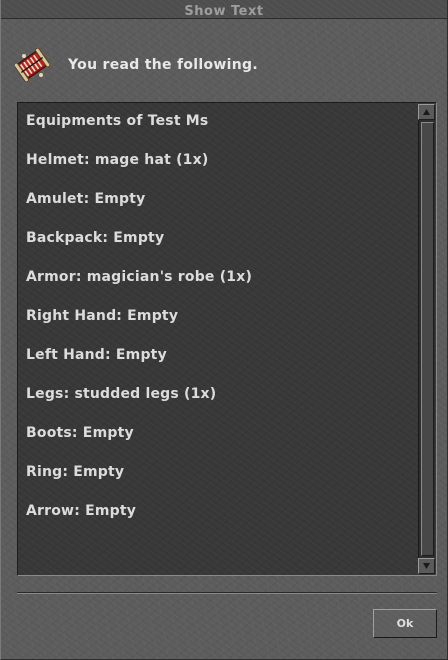  Describe the element at coordinates (80, 433) in the screenshot. I see `text-line: Boots: Empty` at that location.